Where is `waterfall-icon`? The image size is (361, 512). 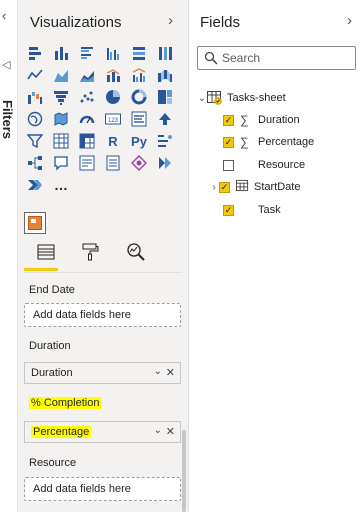 waterfall-icon is located at coordinates (35, 97).